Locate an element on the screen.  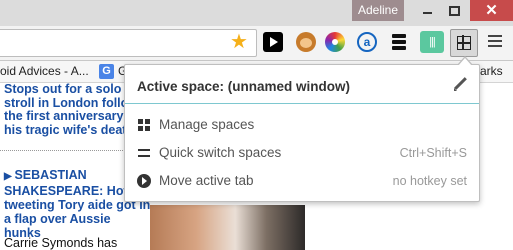
waveform-icon: ||| is located at coordinates (432, 42).